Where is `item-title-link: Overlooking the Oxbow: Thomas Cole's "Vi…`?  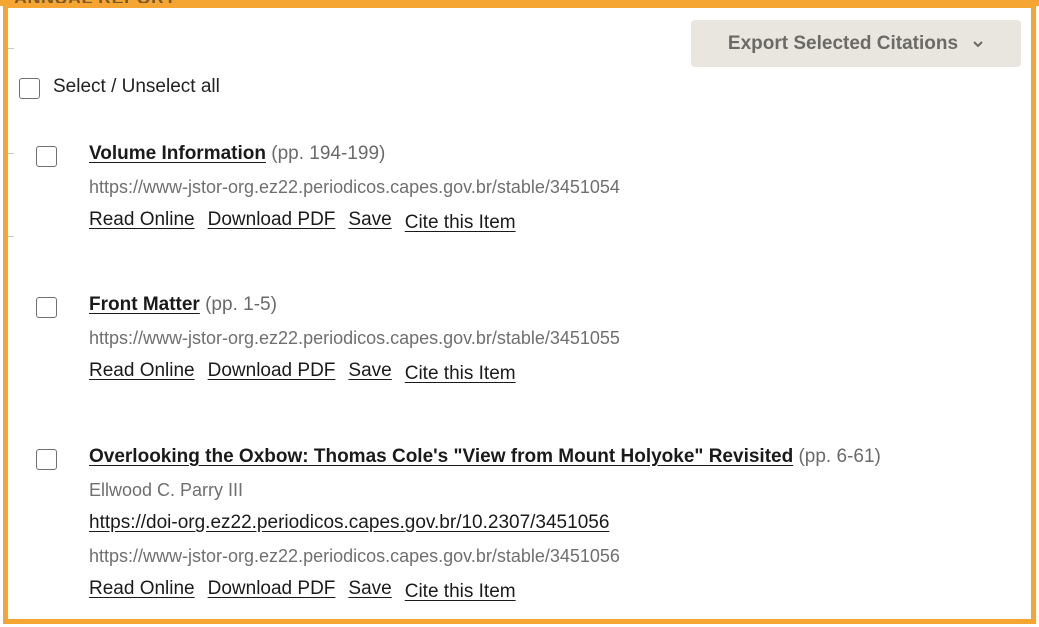 item-title-link: Overlooking the Oxbow: Thomas Cole's "Vi… is located at coordinates (441, 456).